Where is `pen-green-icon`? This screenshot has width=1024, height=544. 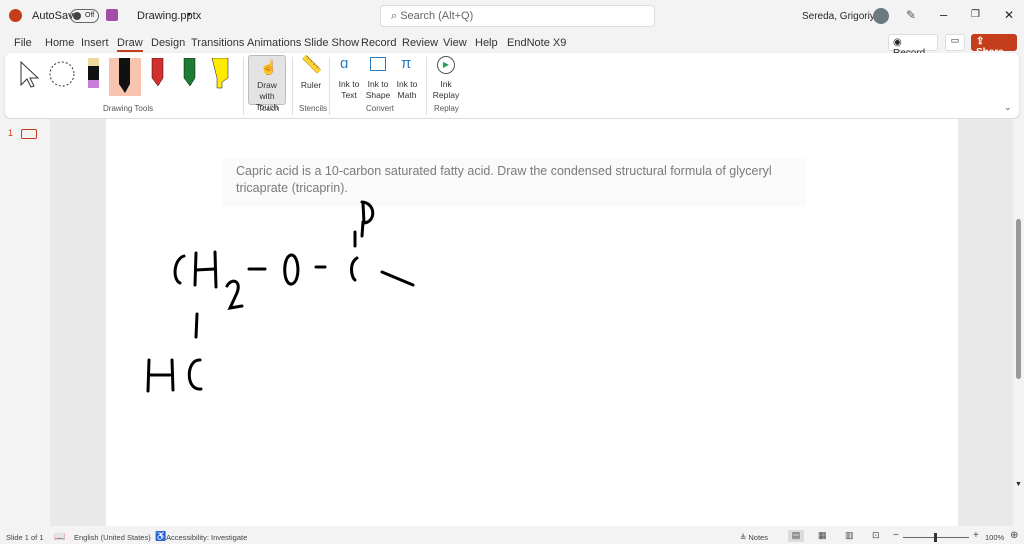
pen-green-icon is located at coordinates (189, 72).